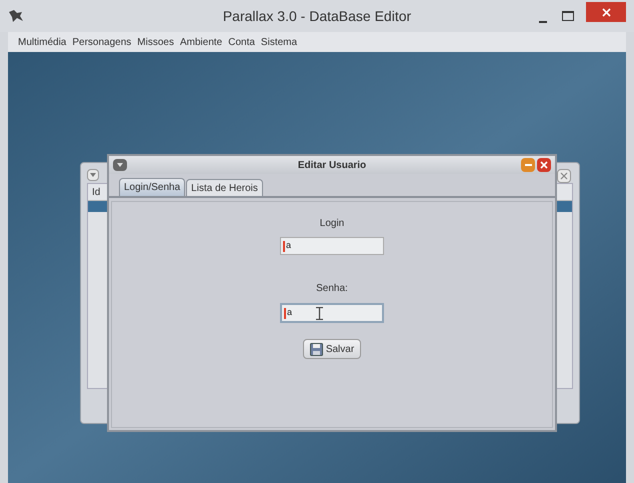 This screenshot has width=634, height=483. Describe the element at coordinates (96, 193) in the screenshot. I see `column-header: Id` at that location.